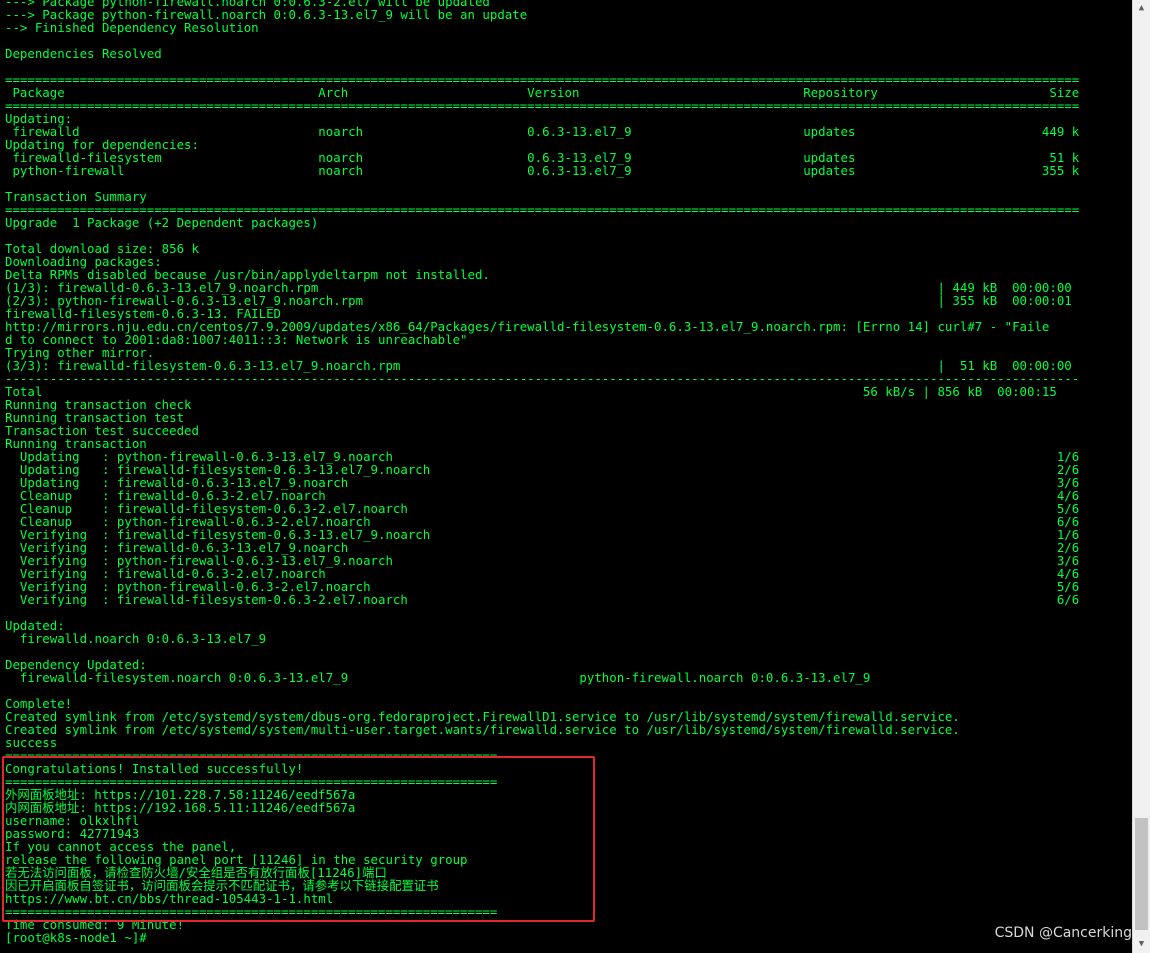 Image resolution: width=1150 pixels, height=953 pixels. What do you see at coordinates (132, 27) in the screenshot?
I see `terminal-line: --> Finished Dependency Resolution` at bounding box center [132, 27].